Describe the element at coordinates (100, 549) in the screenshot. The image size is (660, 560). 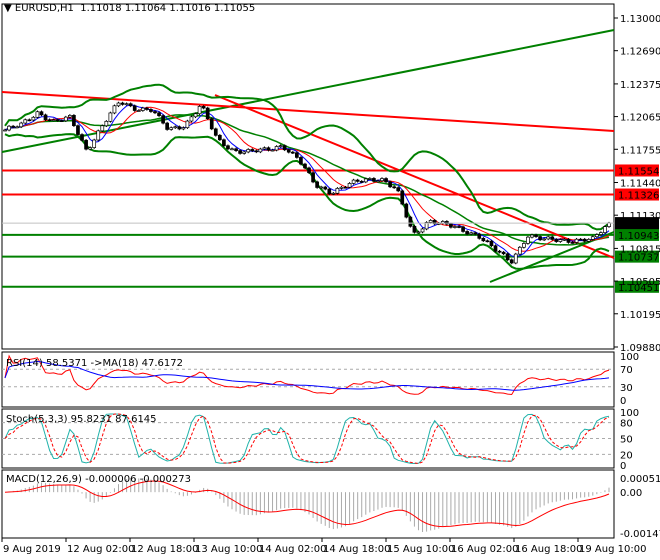
I see `x-tick-label-1: 12 Aug 02:00` at that location.